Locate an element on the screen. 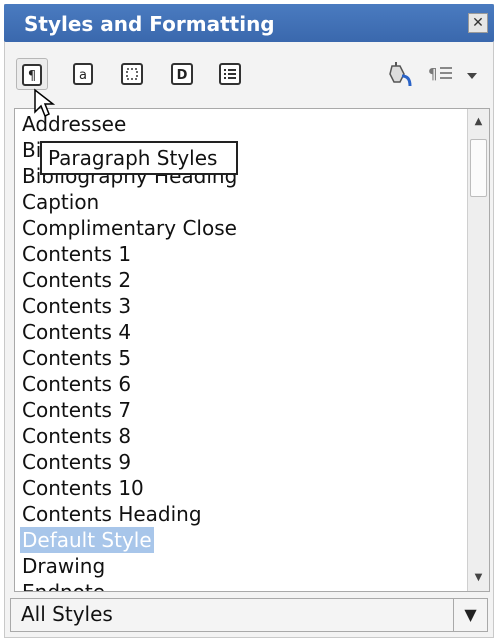  list-item: Contents 1 is located at coordinates (76, 254).